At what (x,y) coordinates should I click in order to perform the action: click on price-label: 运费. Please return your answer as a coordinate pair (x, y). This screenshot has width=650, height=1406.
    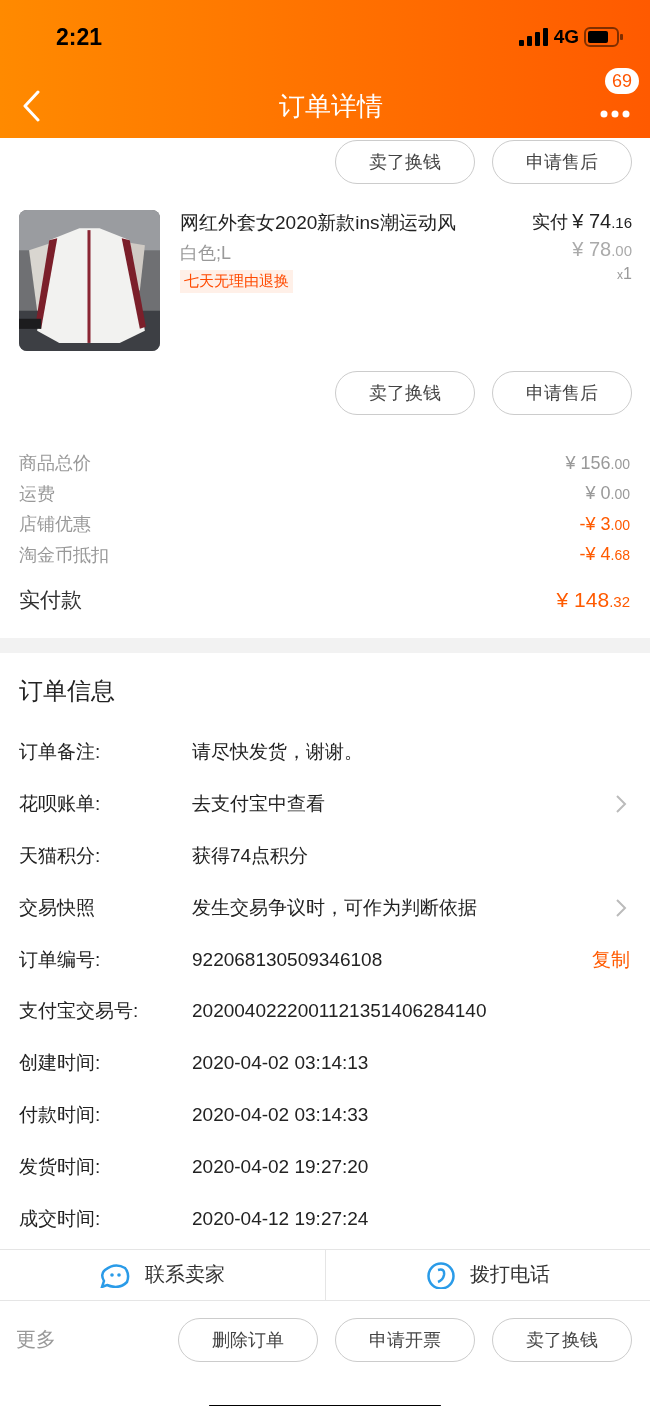
    Looking at the image, I should click on (37, 494).